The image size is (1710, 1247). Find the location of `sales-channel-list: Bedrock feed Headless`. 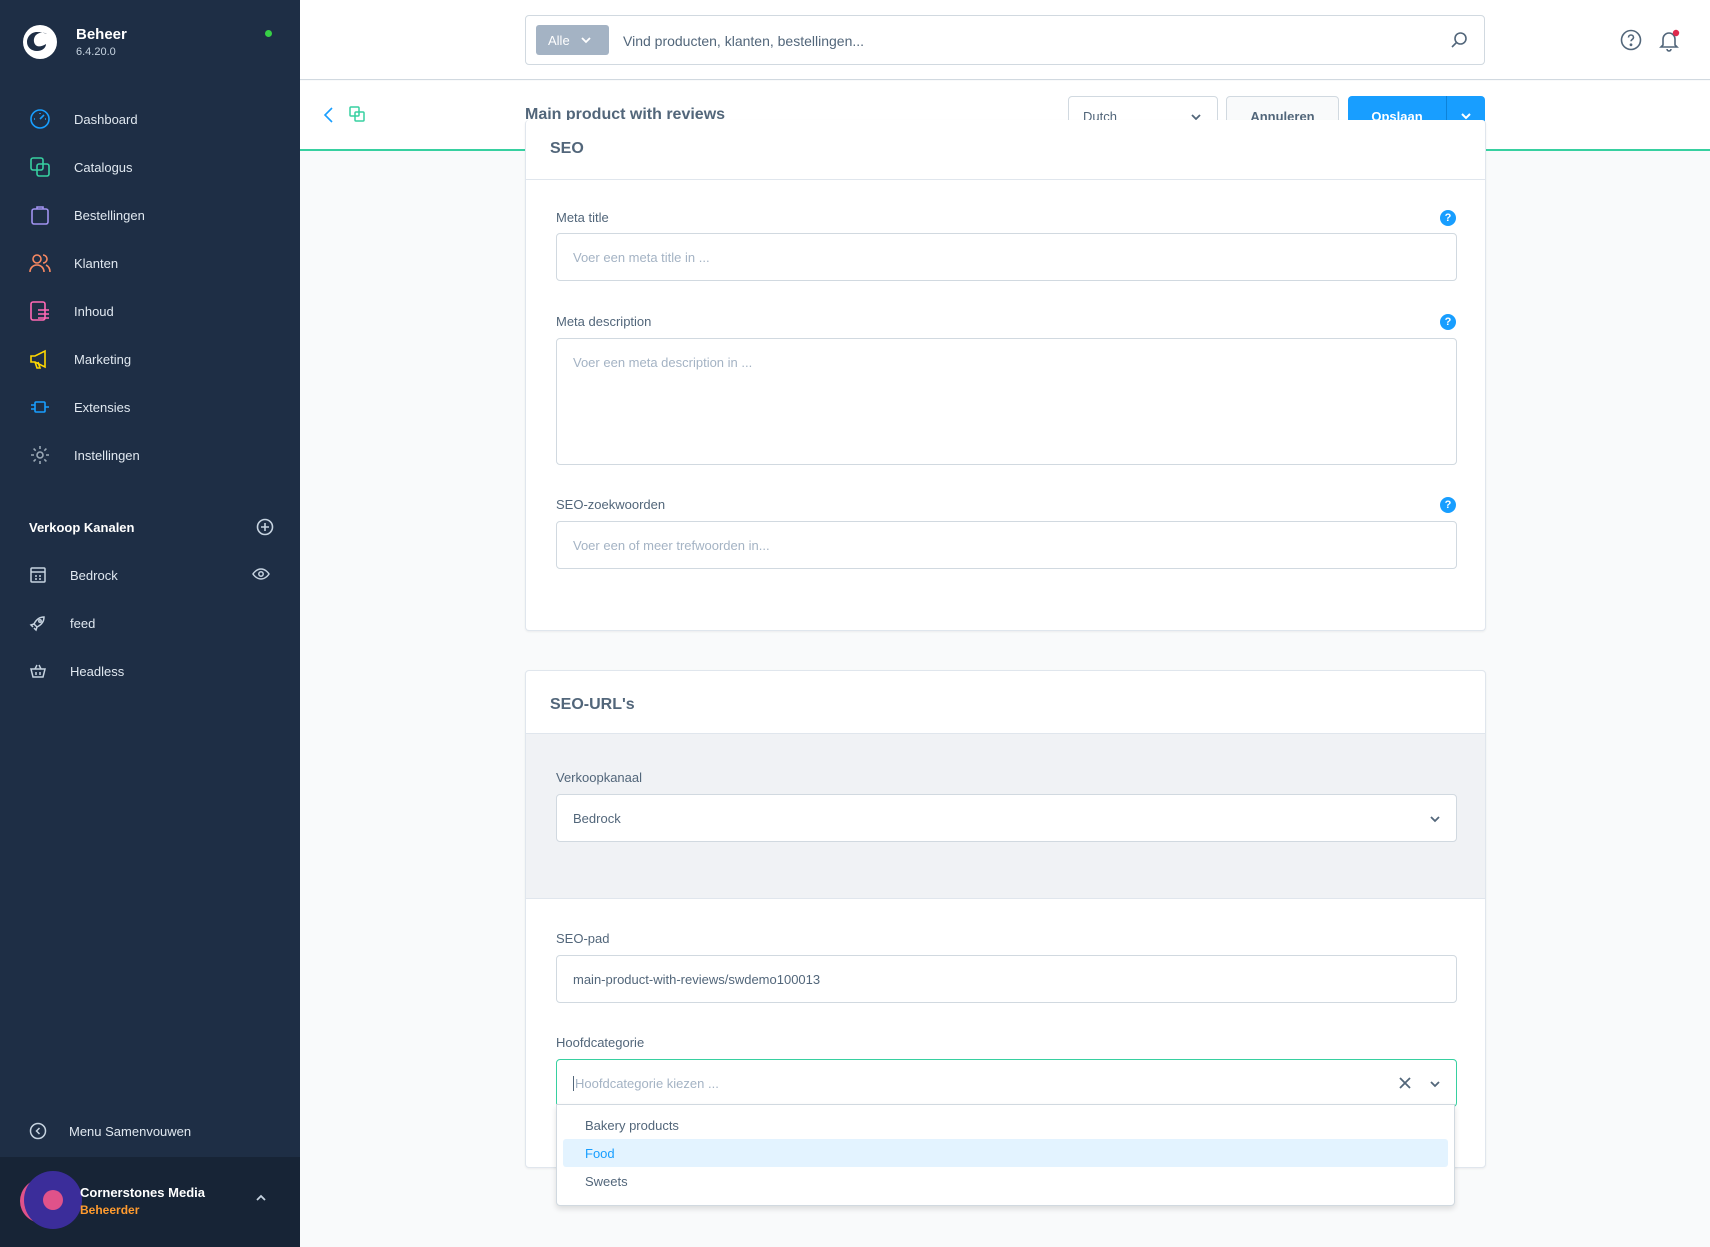

sales-channel-list: Bedrock feed Headless is located at coordinates (150, 623).